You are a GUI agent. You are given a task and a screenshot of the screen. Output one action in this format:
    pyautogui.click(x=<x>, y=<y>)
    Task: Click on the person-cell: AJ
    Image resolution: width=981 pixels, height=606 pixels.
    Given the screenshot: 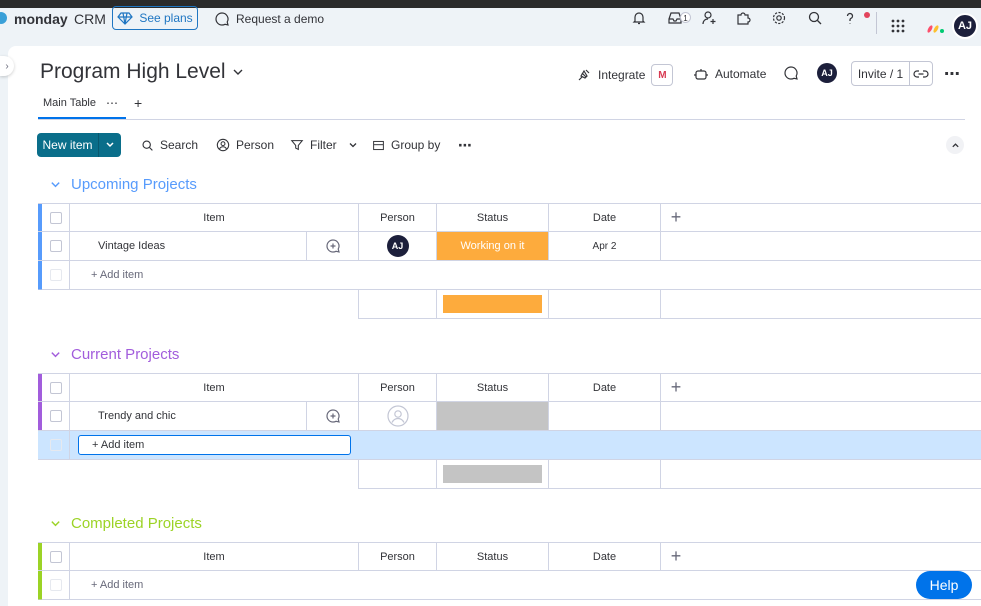 What is the action you would take?
    pyautogui.click(x=398, y=246)
    